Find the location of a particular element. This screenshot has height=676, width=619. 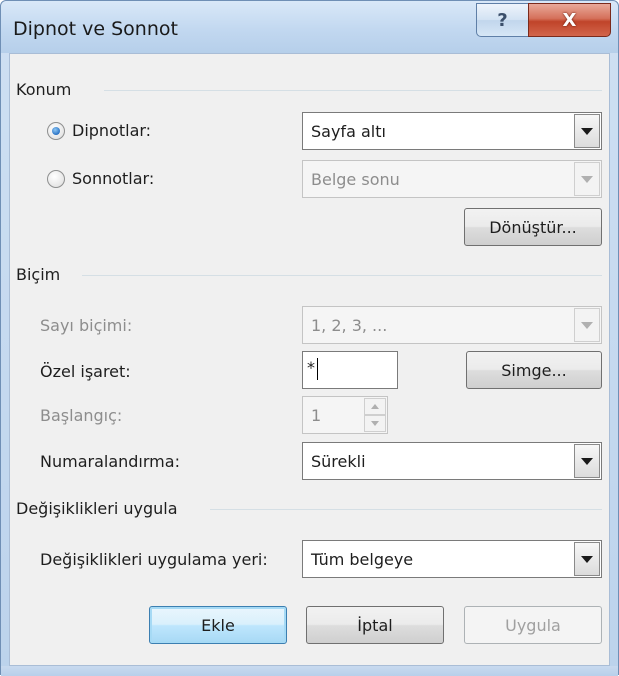

apply-to-select: Tüm belgeye is located at coordinates (452, 559).